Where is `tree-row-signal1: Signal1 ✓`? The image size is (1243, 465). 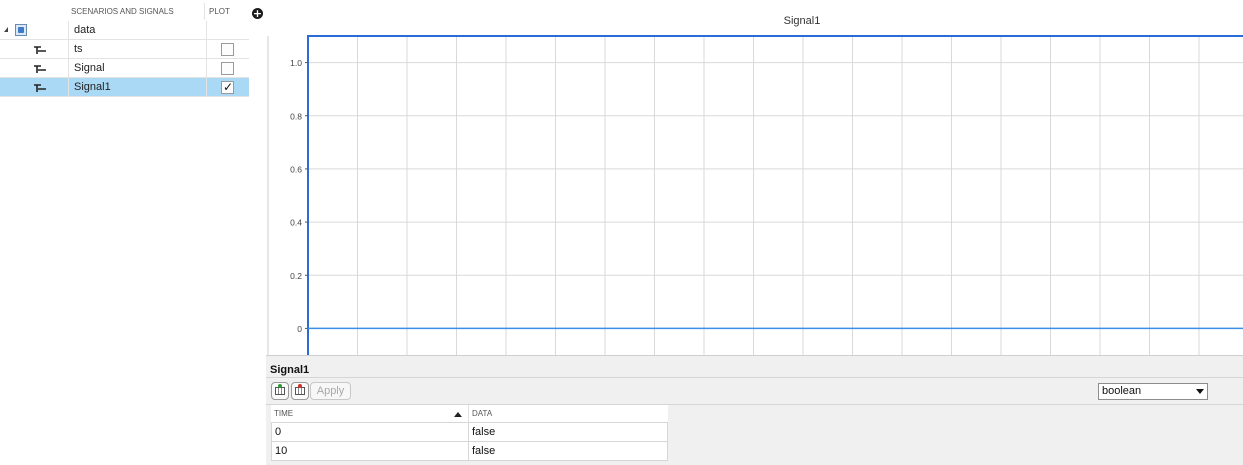
tree-row-signal1: Signal1 ✓ is located at coordinates (125, 87).